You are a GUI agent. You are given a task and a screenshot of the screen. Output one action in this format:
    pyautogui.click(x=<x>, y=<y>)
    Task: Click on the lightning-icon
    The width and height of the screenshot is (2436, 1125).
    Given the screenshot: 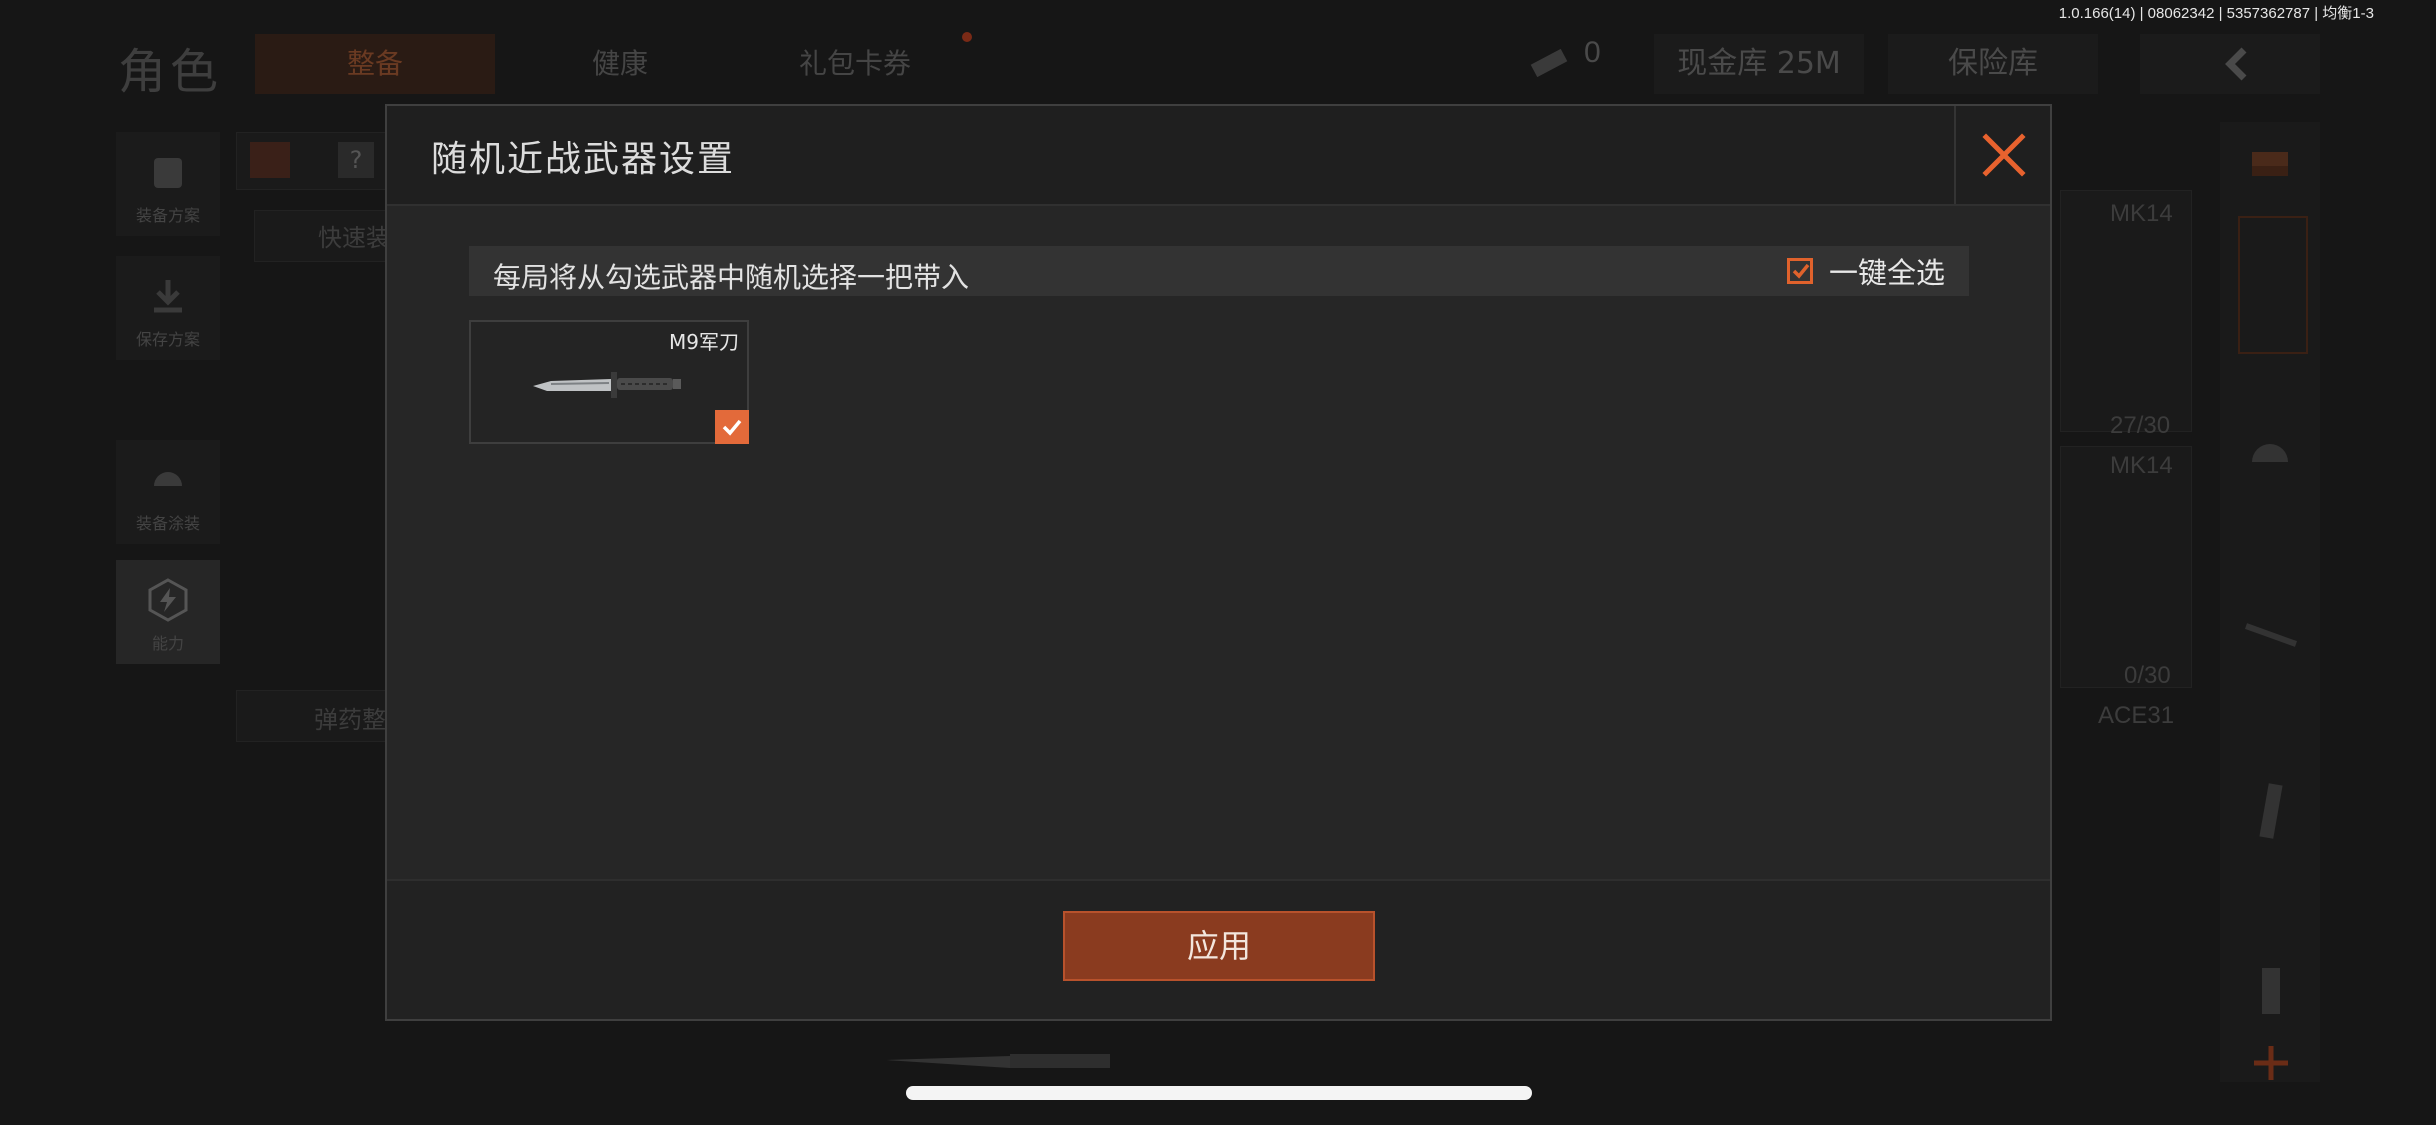 What is the action you would take?
    pyautogui.click(x=168, y=600)
    